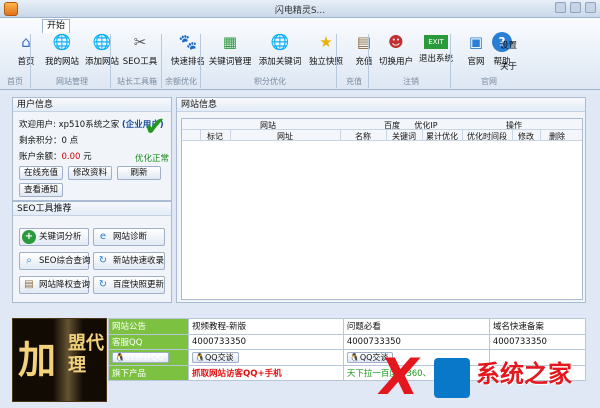 The height and width of the screenshot is (408, 600). What do you see at coordinates (266, 372) in the screenshot?
I see `info-cell: 抓取网站访客QQ+手机` at bounding box center [266, 372].